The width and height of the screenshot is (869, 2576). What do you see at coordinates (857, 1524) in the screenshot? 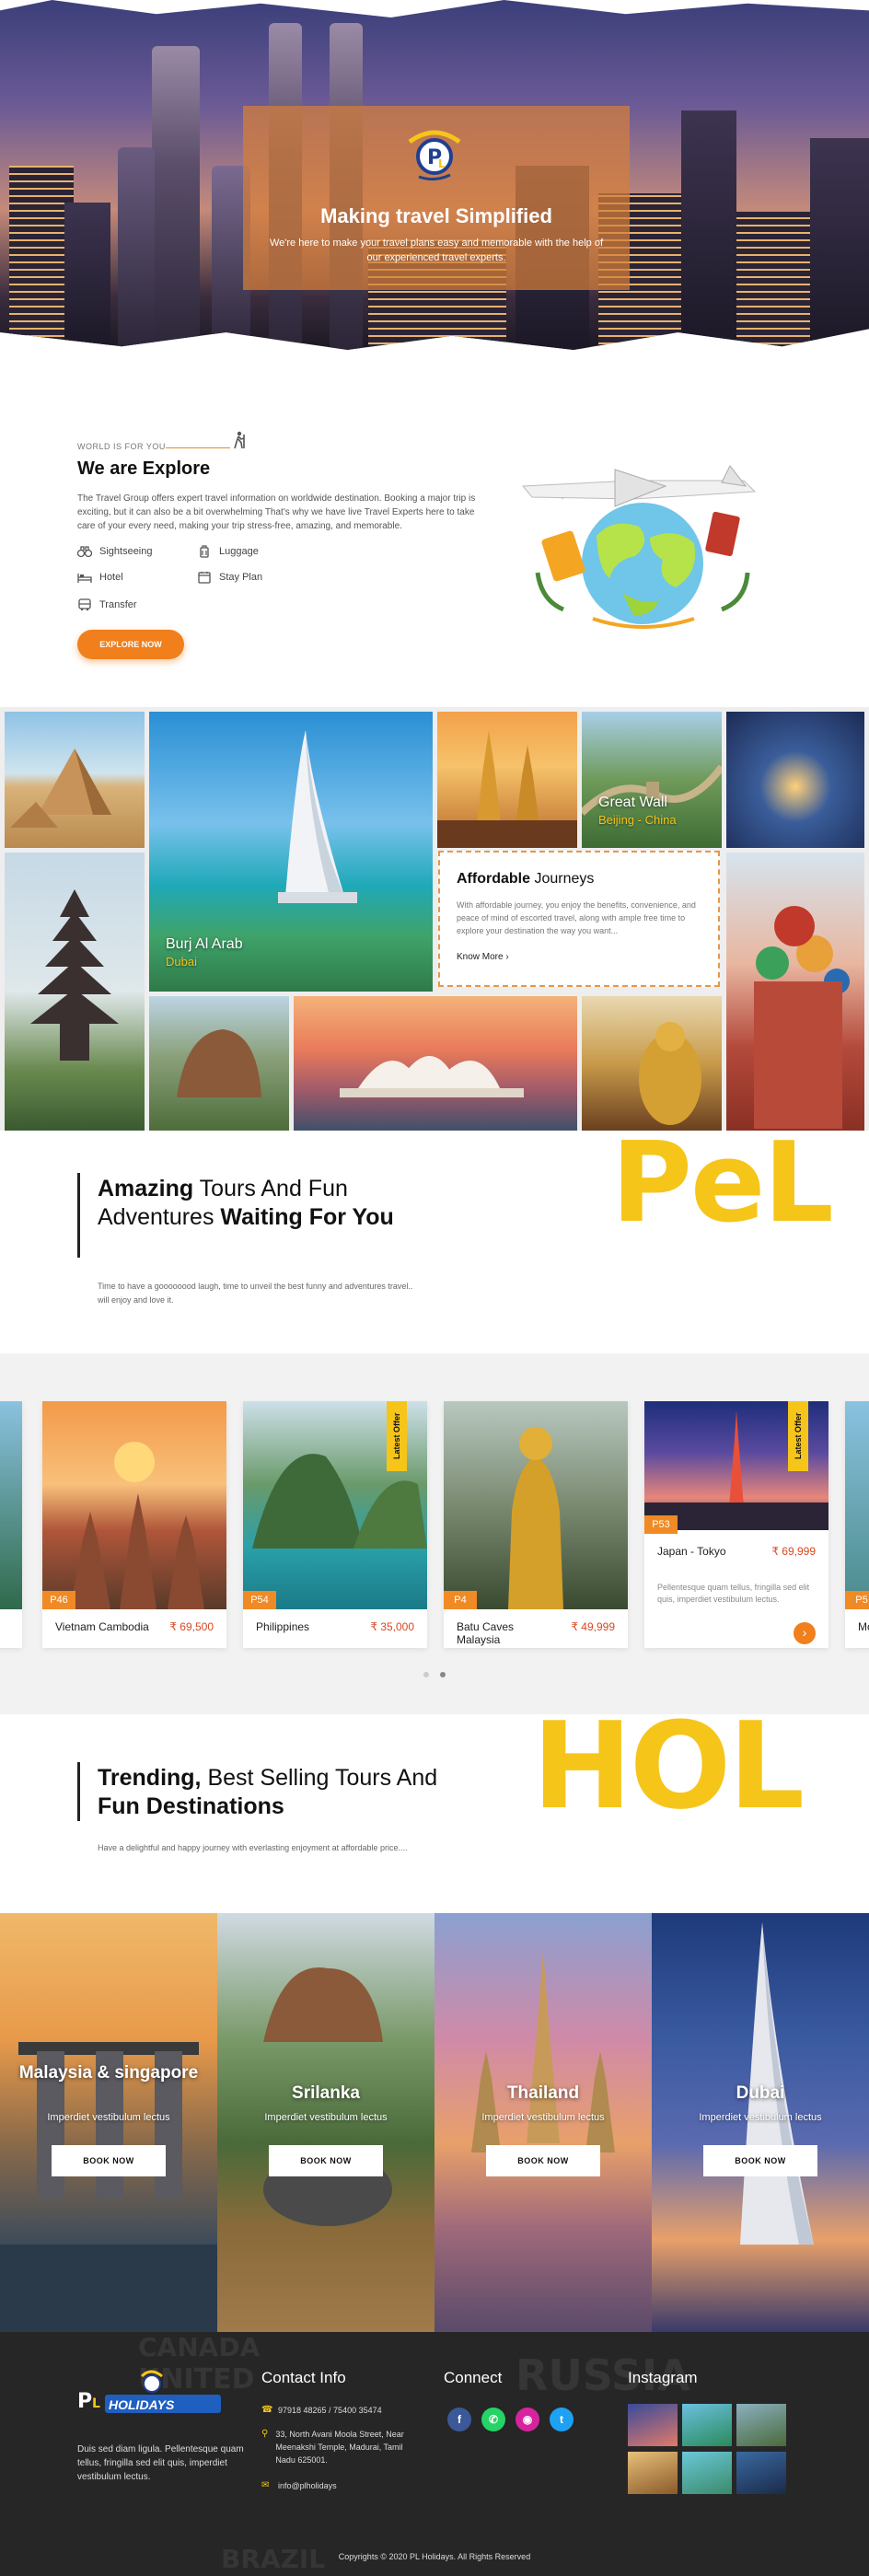
I see `tour-card-partial-right: P5 Mo` at bounding box center [857, 1524].